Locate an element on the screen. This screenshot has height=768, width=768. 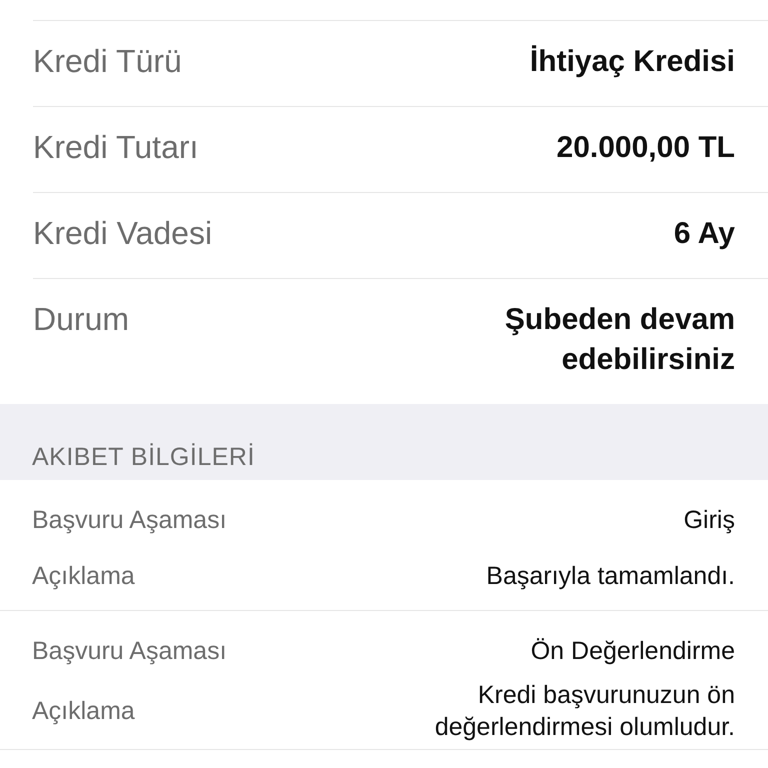
field-value: 6 Ay is located at coordinates (704, 234).